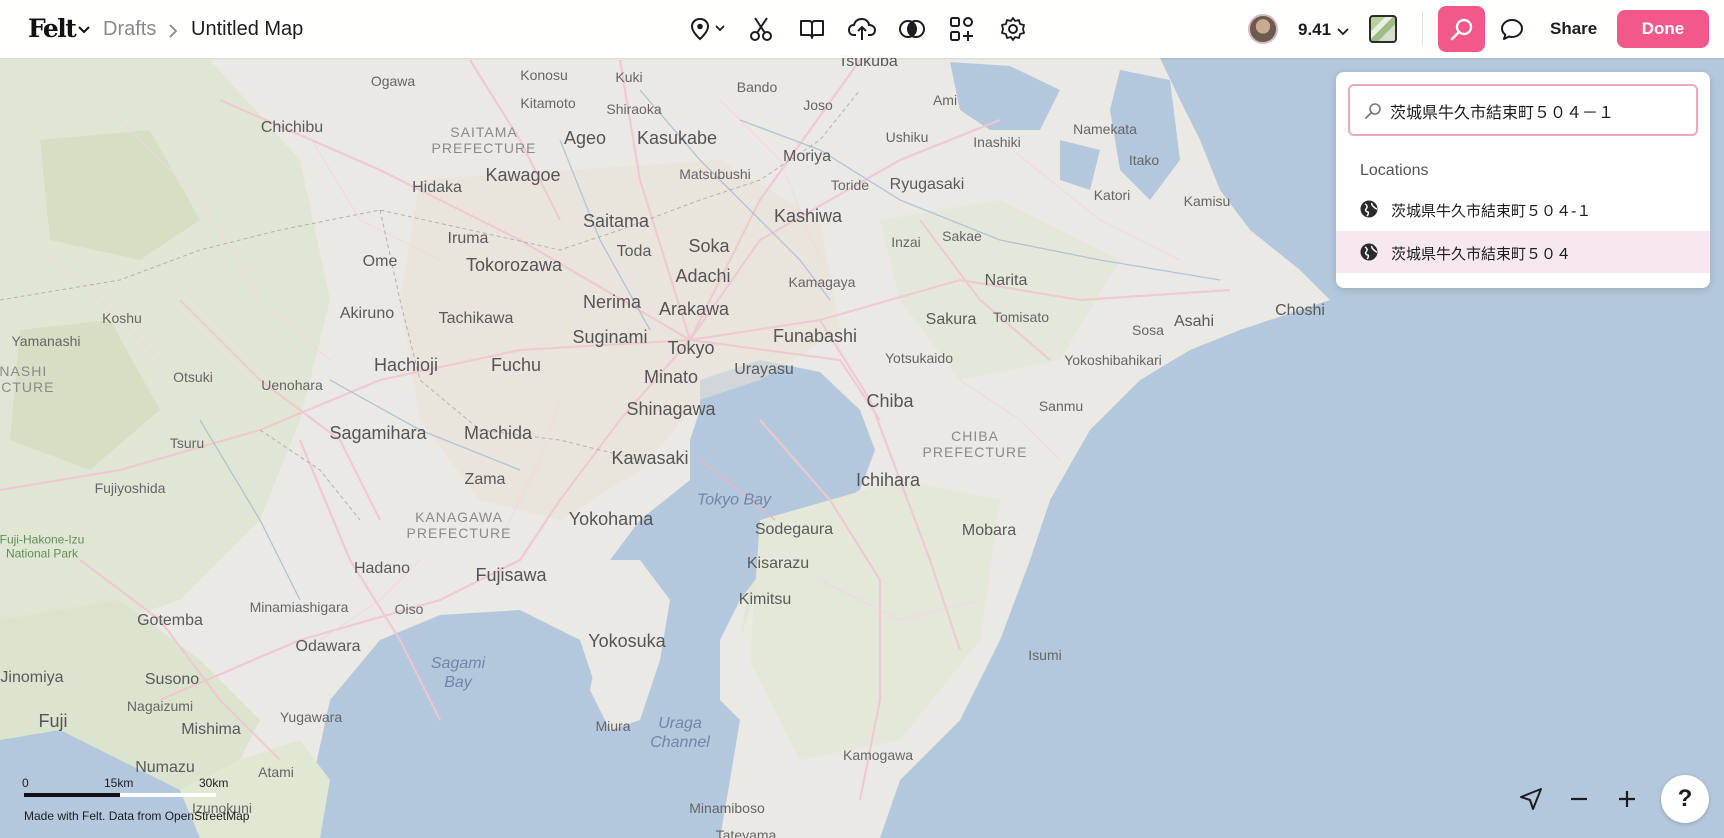 The width and height of the screenshot is (1724, 838). What do you see at coordinates (173, 32) in the screenshot?
I see `chevron-right-icon` at bounding box center [173, 32].